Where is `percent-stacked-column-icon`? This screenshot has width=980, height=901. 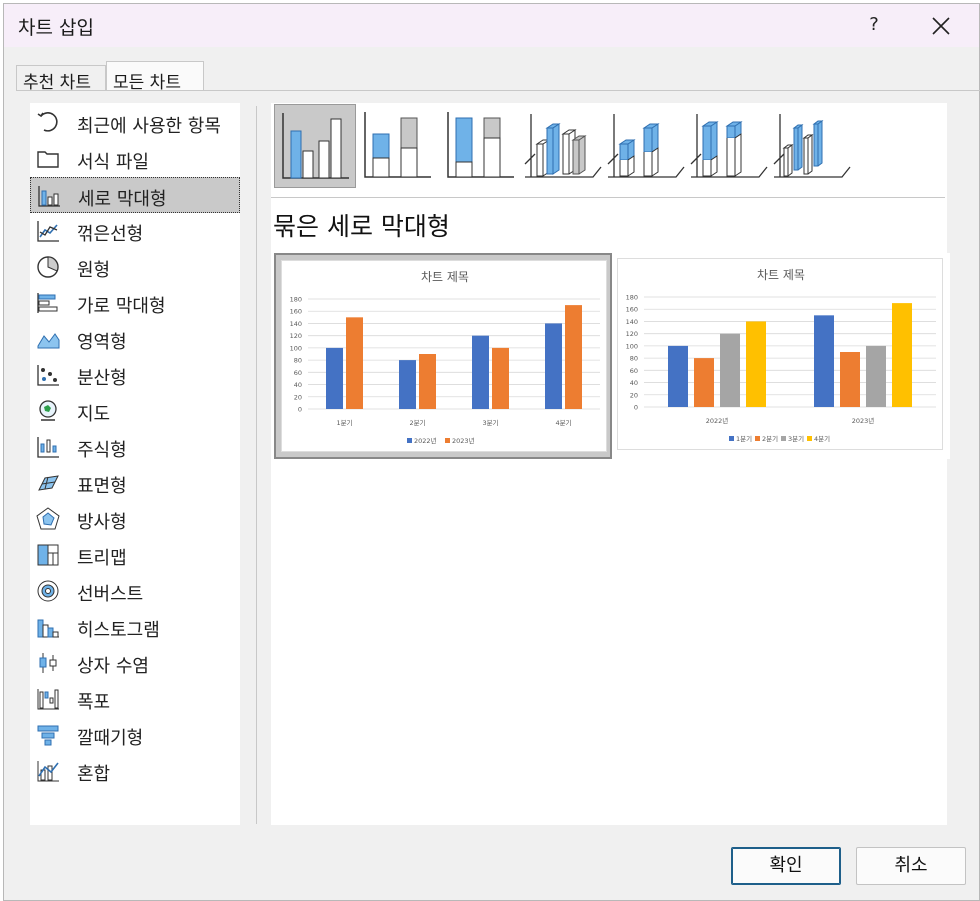
percent-stacked-column-icon is located at coordinates (480, 145).